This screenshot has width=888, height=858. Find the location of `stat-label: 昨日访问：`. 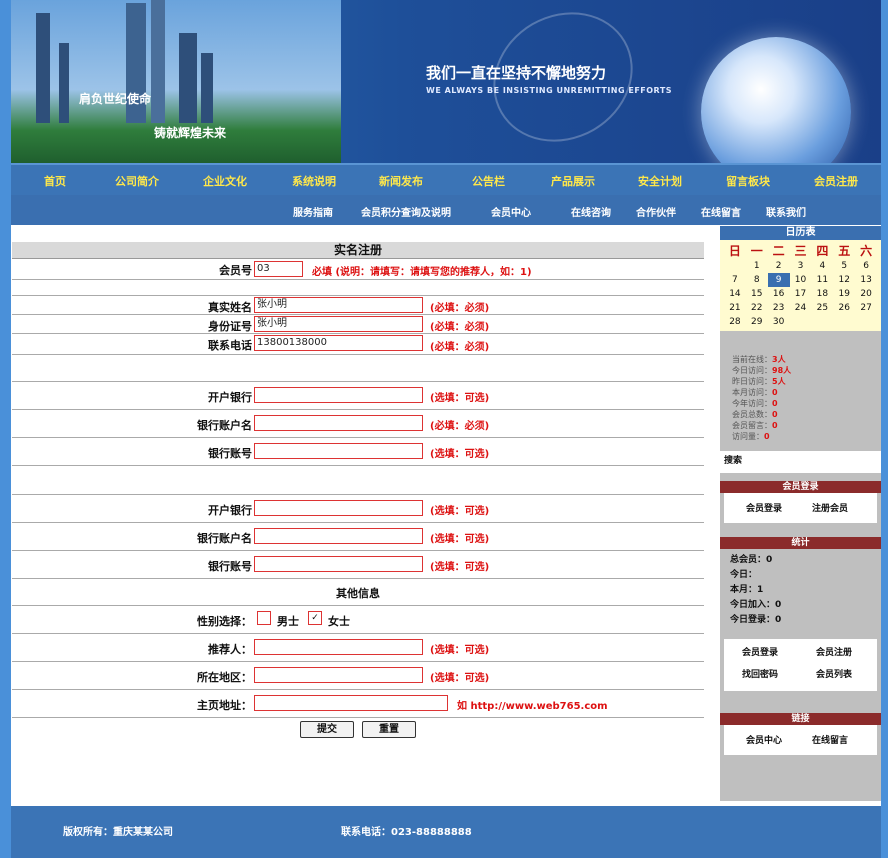

stat-label: 昨日访问： is located at coordinates (752, 381).